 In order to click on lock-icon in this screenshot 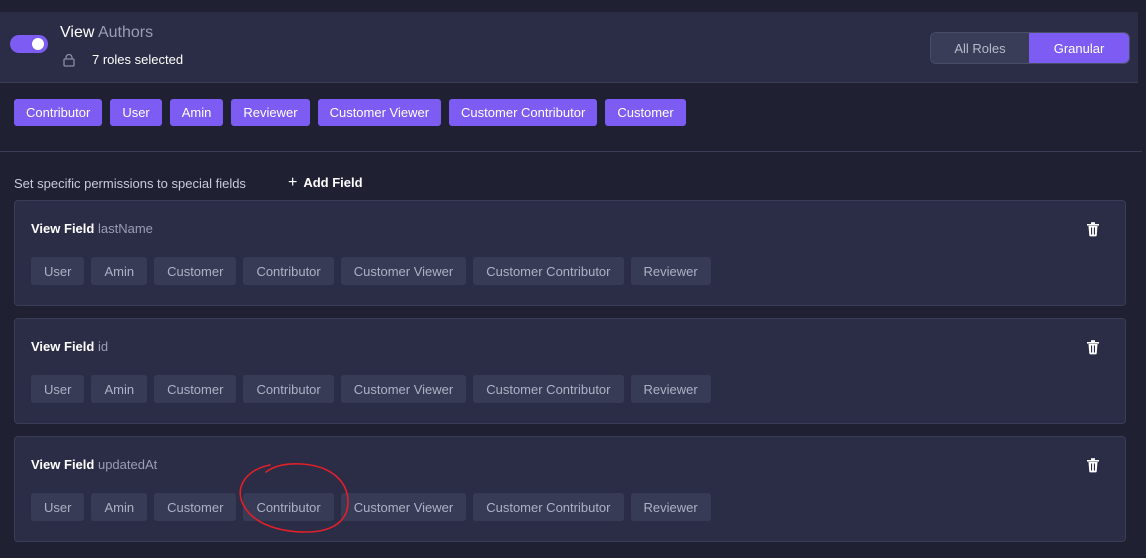, I will do `click(69, 60)`.